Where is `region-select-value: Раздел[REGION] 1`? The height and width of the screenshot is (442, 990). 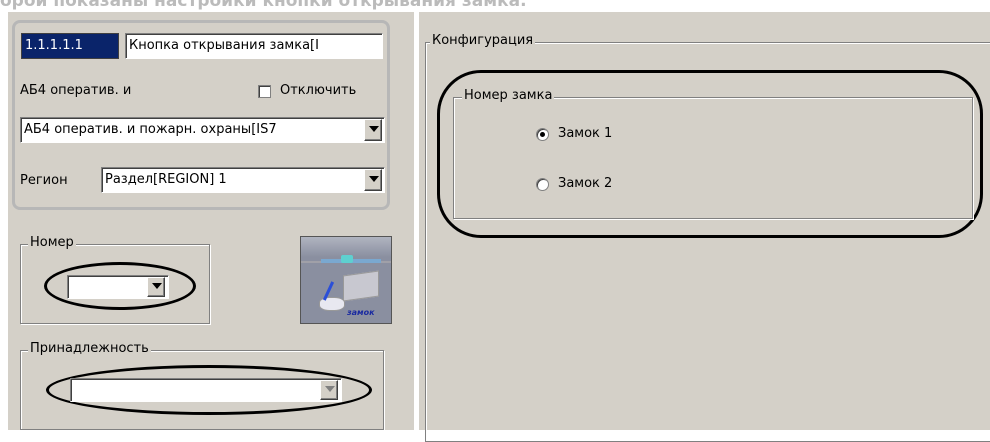
region-select-value: Раздел[REGION] 1 is located at coordinates (166, 179).